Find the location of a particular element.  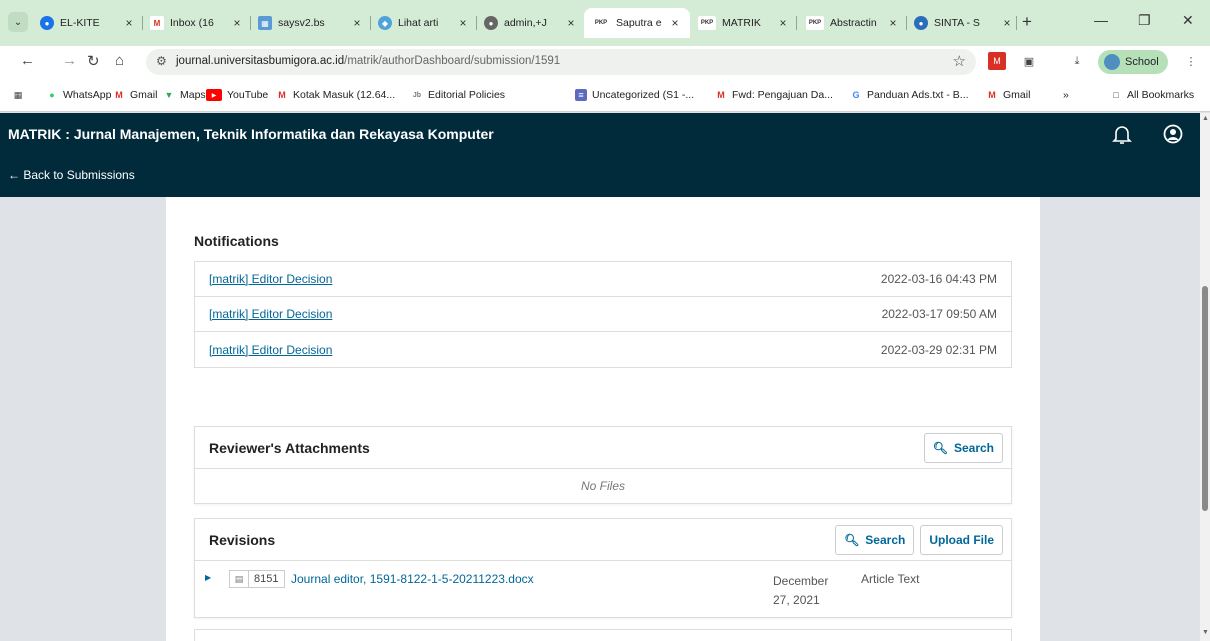

apps-grid-icon: ▦ is located at coordinates (20, 95).